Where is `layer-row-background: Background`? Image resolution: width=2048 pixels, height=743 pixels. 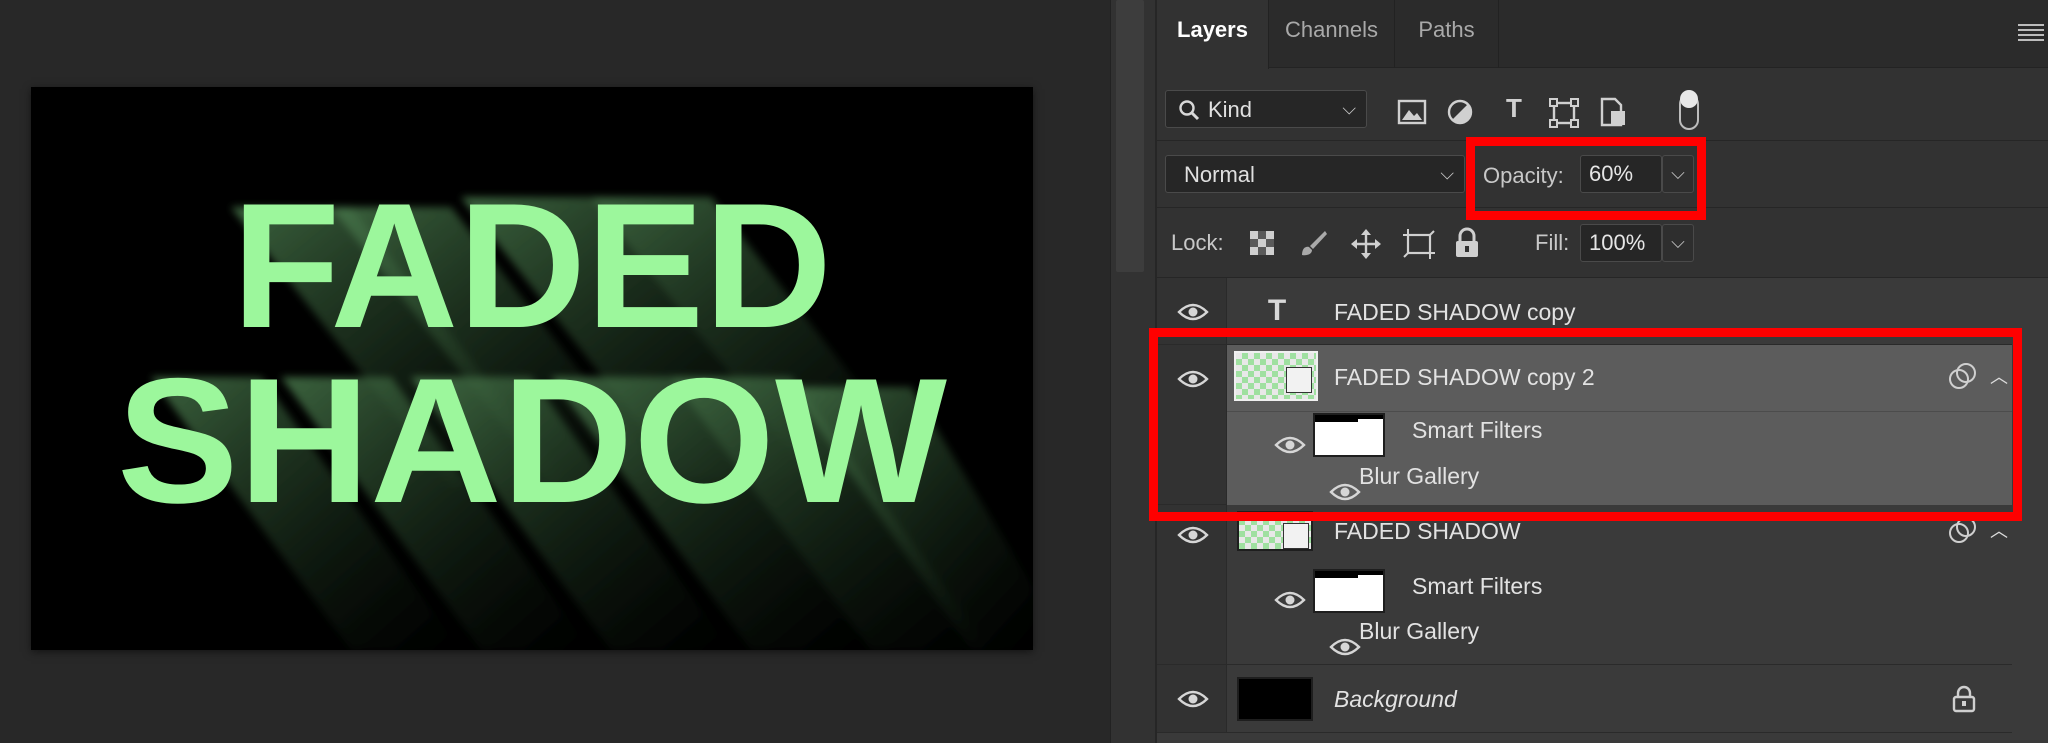 layer-row-background: Background is located at coordinates (1584, 699).